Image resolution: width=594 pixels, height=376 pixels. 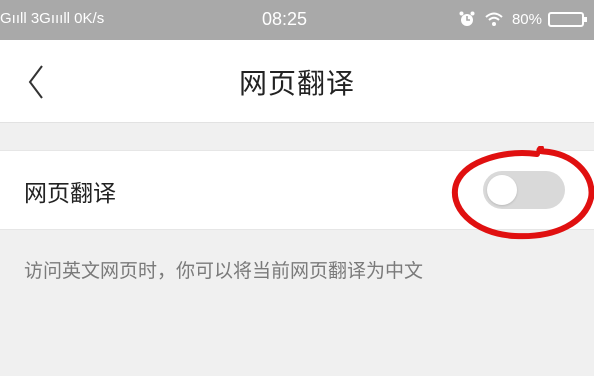 I want to click on battery-icon, so click(x=567, y=19).